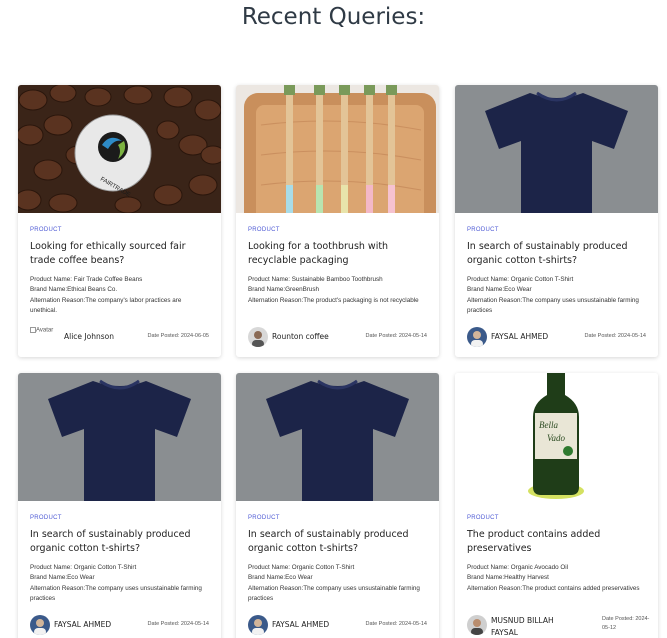 The width and height of the screenshot is (667, 638). What do you see at coordinates (119, 149) in the screenshot?
I see `product-image-coffee: FAIRTRADE` at bounding box center [119, 149].